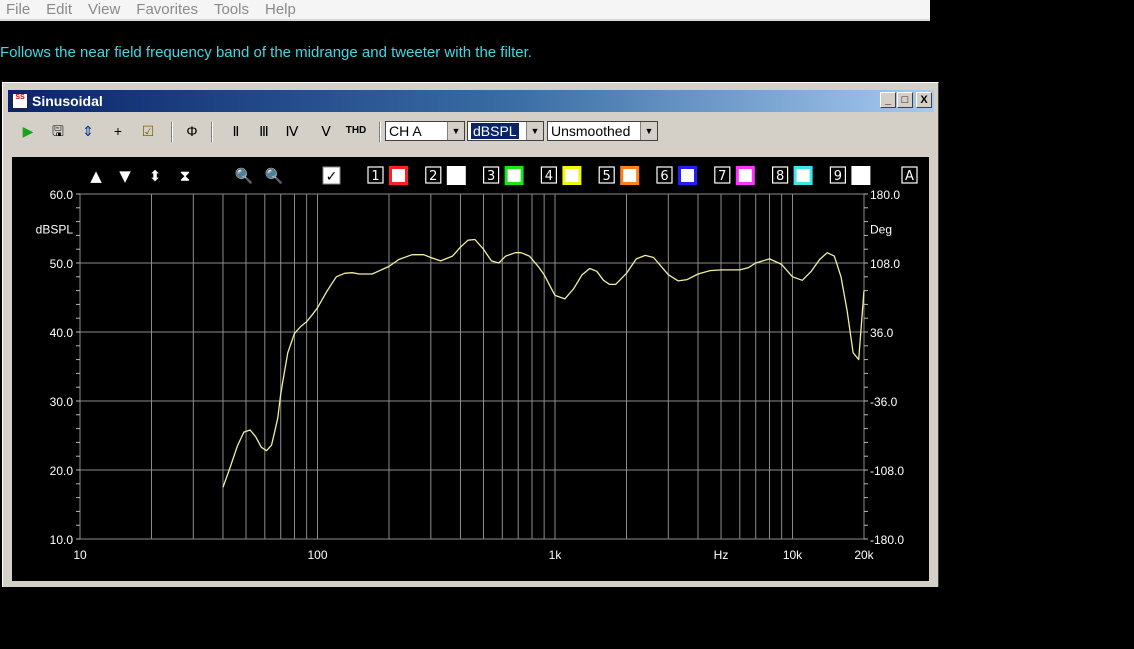  Describe the element at coordinates (20, 101) in the screenshot. I see `app-icon: SS` at that location.